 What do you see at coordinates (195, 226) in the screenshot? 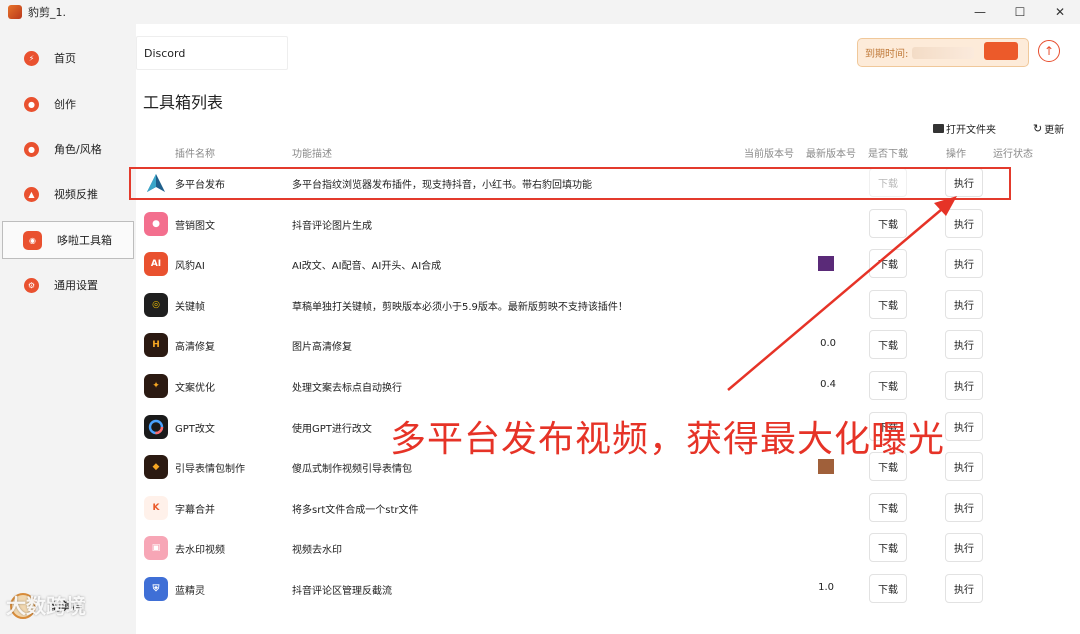
I see `plugin-name: 营销图文` at bounding box center [195, 226].